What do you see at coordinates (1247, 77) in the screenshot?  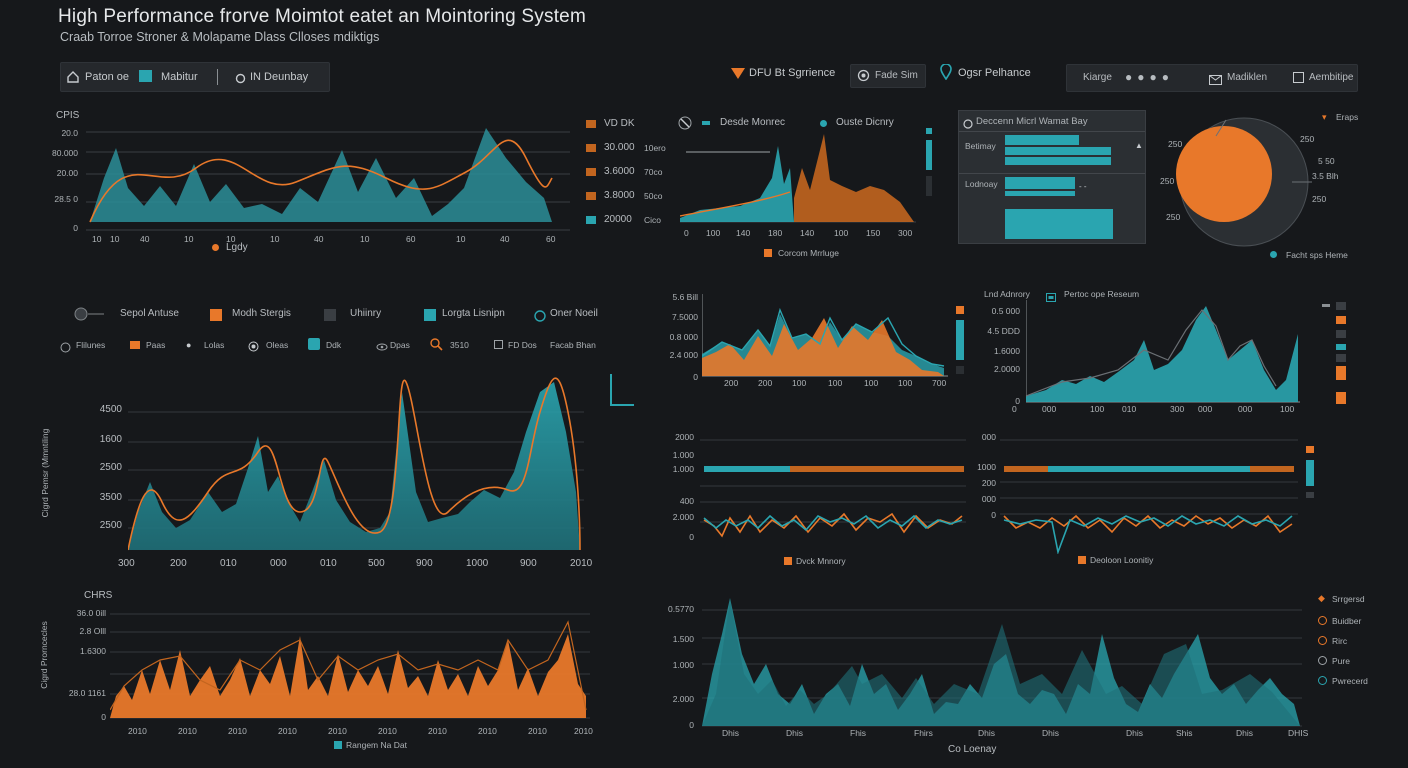 I see `mail-label: Madiklen` at bounding box center [1247, 77].